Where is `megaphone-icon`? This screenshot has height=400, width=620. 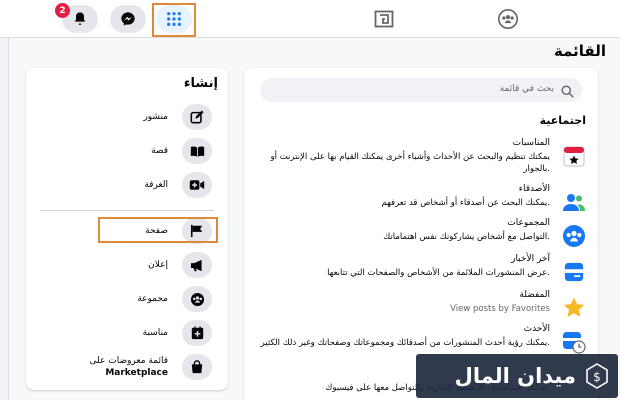
megaphone-icon is located at coordinates (196, 265).